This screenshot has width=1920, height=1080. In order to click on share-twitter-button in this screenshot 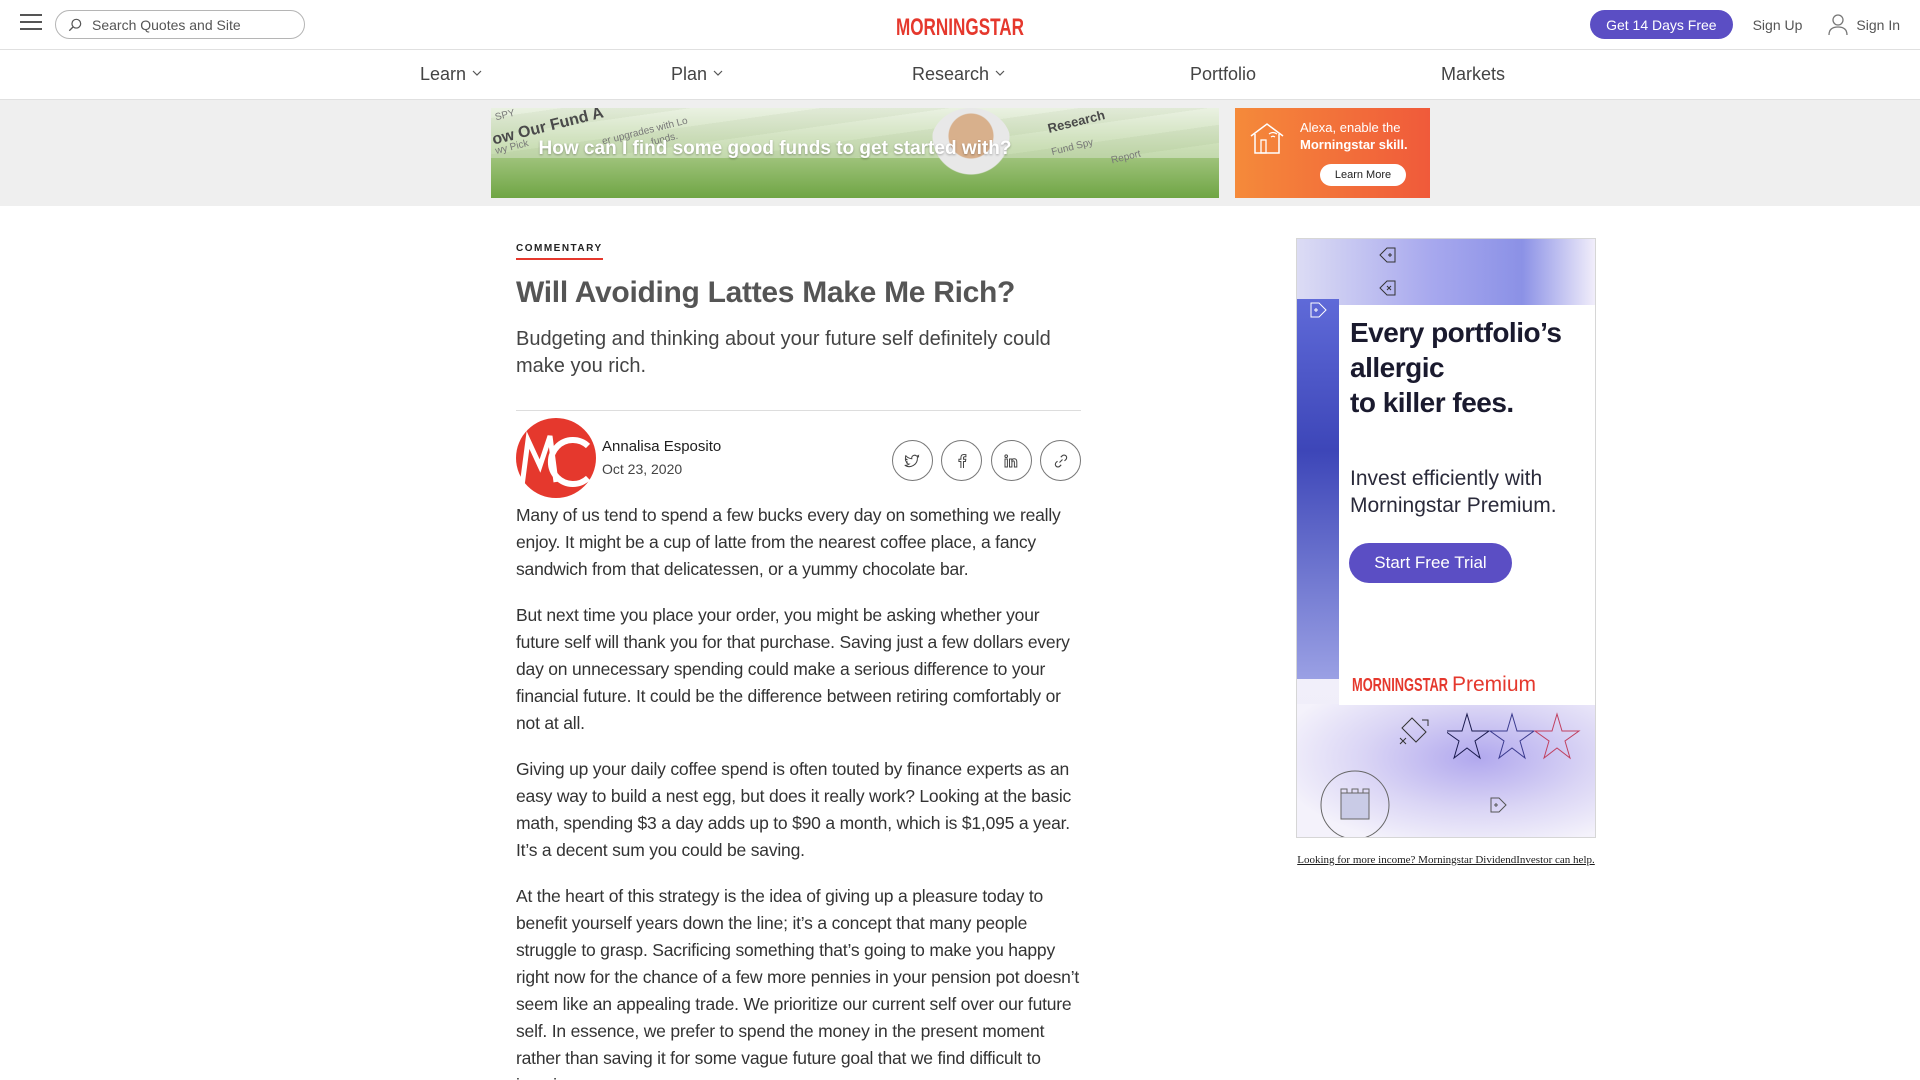, I will do `click(912, 460)`.